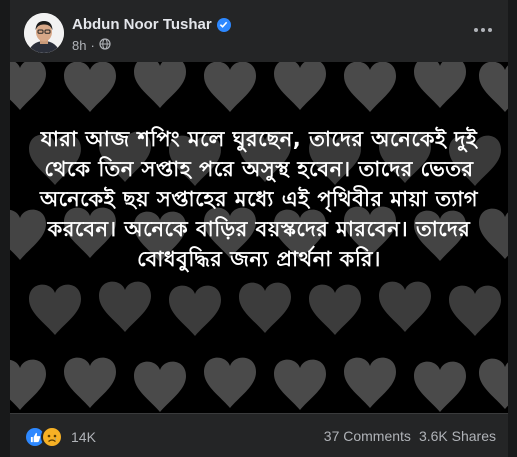 This screenshot has width=517, height=457. I want to click on author-avatar, so click(44, 33).